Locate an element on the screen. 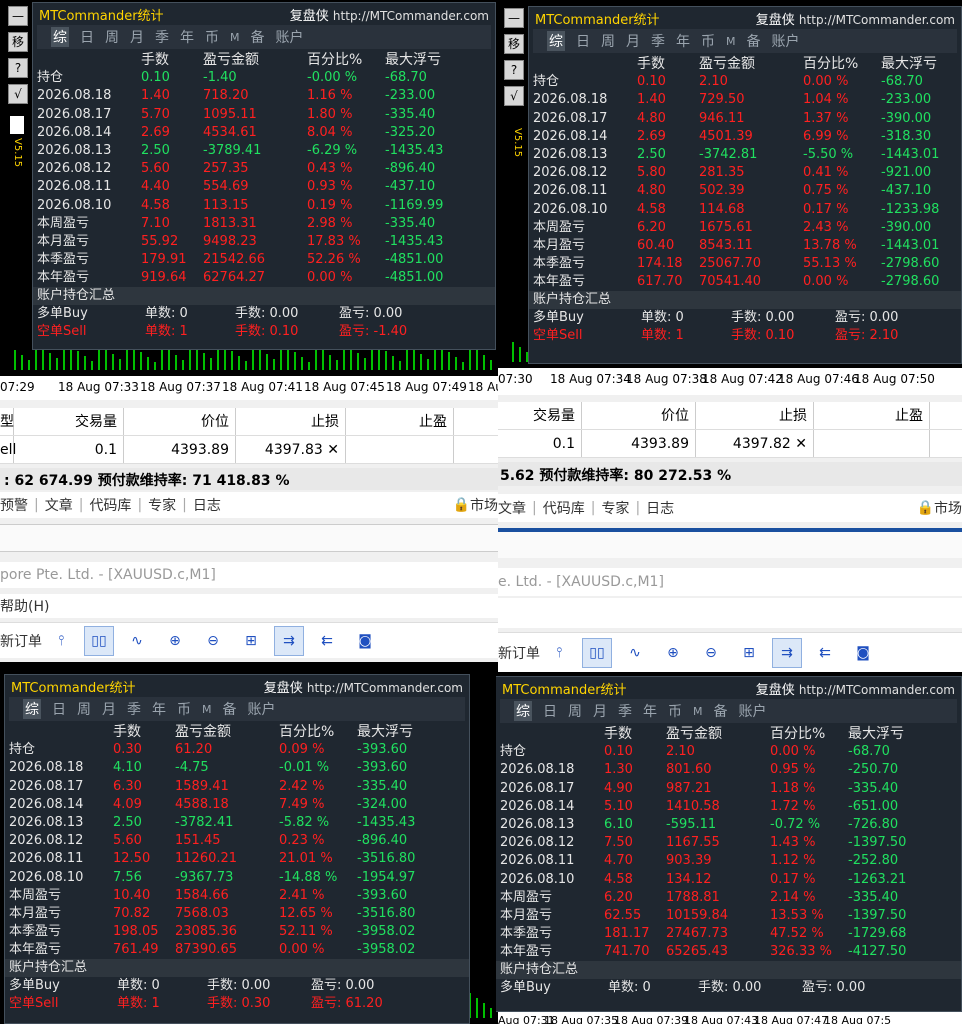  cell-pnl: -3782.41 is located at coordinates (204, 823).